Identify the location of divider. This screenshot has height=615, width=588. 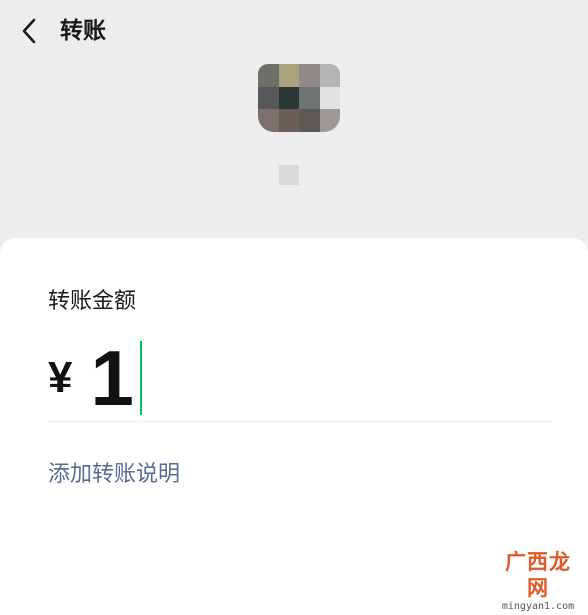
(300, 421).